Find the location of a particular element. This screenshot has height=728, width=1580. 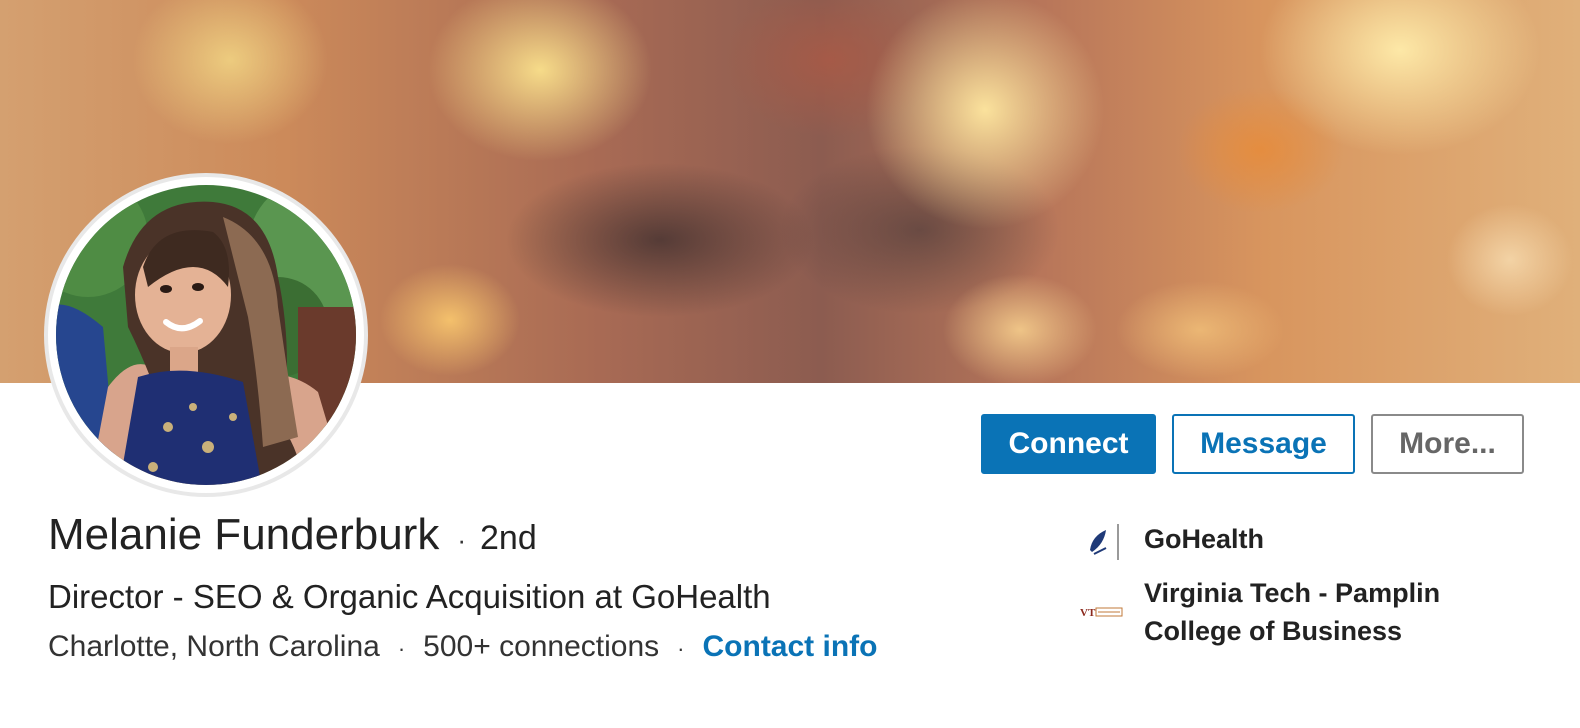

name-row: Melanie Funderburk · 2nd is located at coordinates (538, 541).